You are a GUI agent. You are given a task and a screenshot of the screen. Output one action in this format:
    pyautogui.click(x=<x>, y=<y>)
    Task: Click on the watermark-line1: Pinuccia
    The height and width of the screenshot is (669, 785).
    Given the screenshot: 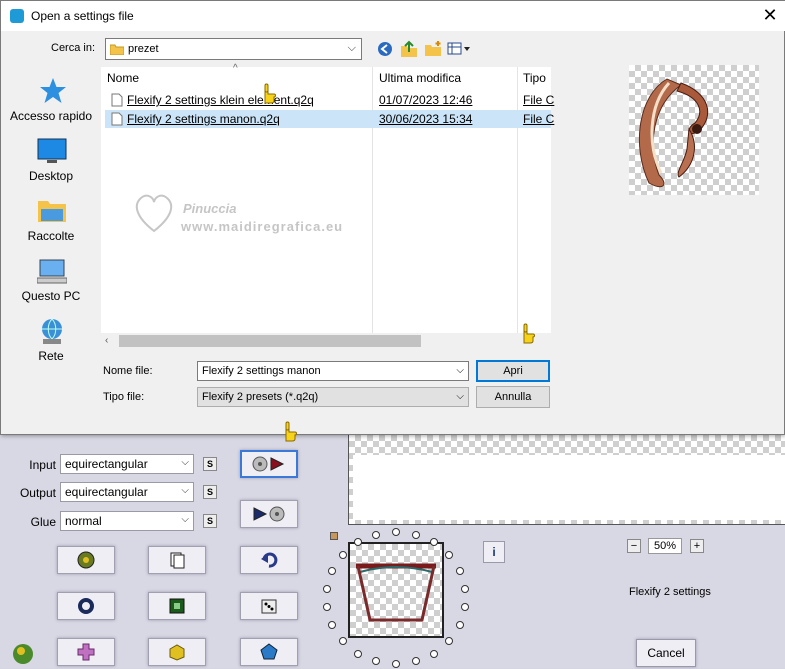 What is the action you would take?
    pyautogui.click(x=210, y=208)
    